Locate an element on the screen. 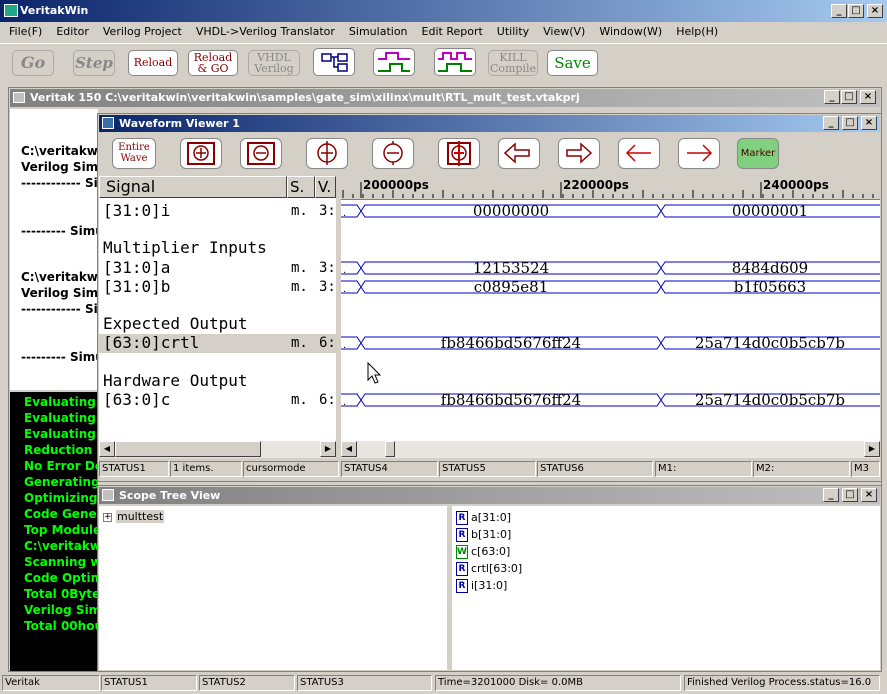 The height and width of the screenshot is (694, 887). menu-item-4: Simulation is located at coordinates (378, 32).